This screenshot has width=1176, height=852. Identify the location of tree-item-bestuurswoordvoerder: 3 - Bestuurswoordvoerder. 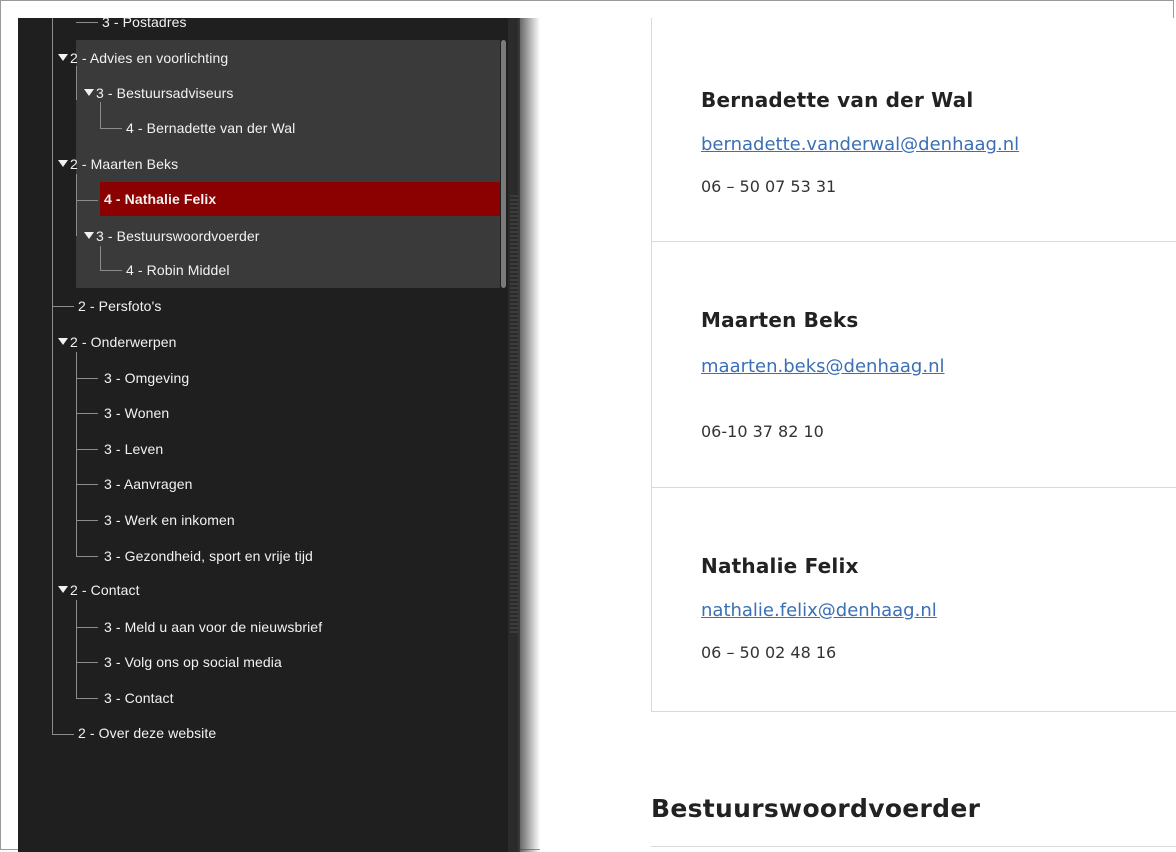
(171, 236).